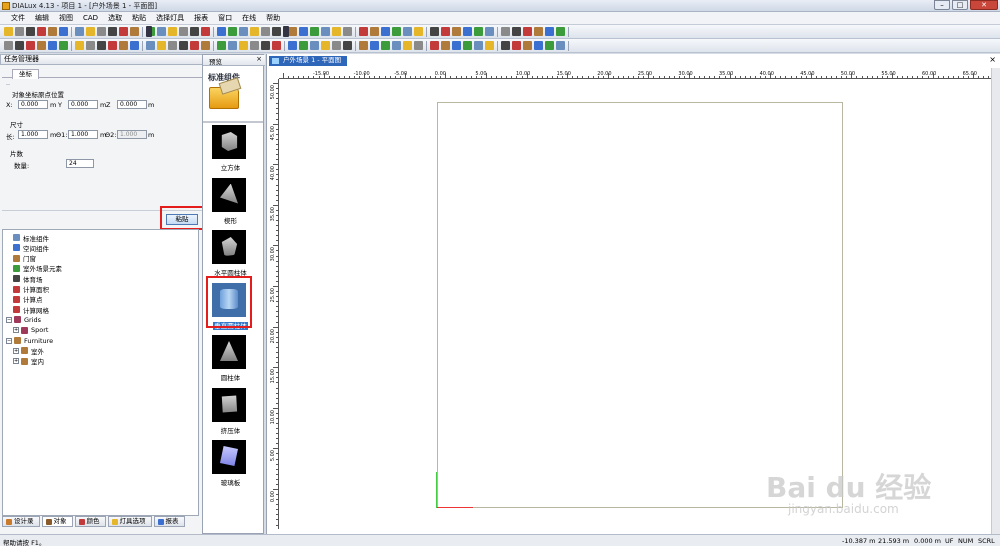 The width and height of the screenshot is (1000, 546). Describe the element at coordinates (230, 220) in the screenshot. I see `component-label: 楔形` at that location.